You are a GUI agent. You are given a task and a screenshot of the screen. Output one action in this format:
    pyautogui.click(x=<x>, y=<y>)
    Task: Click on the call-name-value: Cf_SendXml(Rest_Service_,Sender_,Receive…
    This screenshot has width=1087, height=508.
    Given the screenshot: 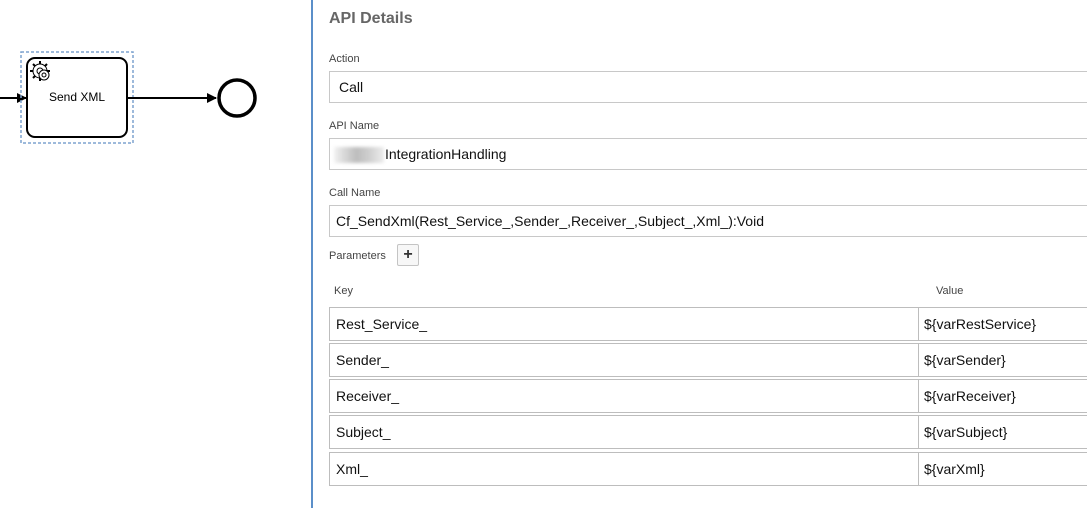 What is the action you would take?
    pyautogui.click(x=550, y=221)
    